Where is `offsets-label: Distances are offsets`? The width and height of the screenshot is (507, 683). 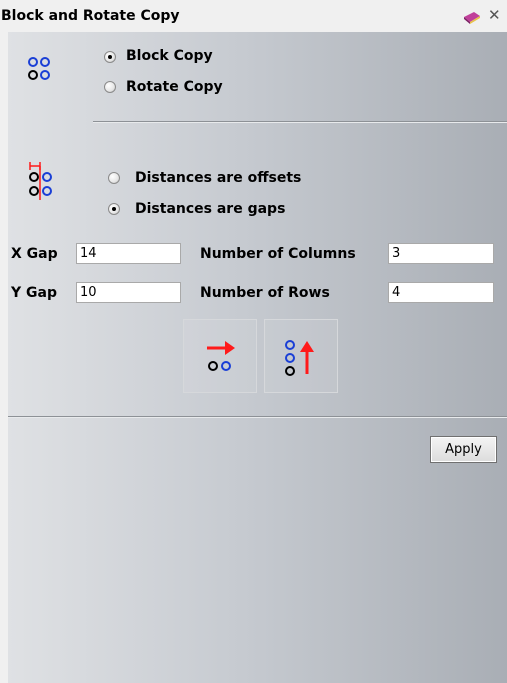
offsets-label: Distances are offsets is located at coordinates (218, 178).